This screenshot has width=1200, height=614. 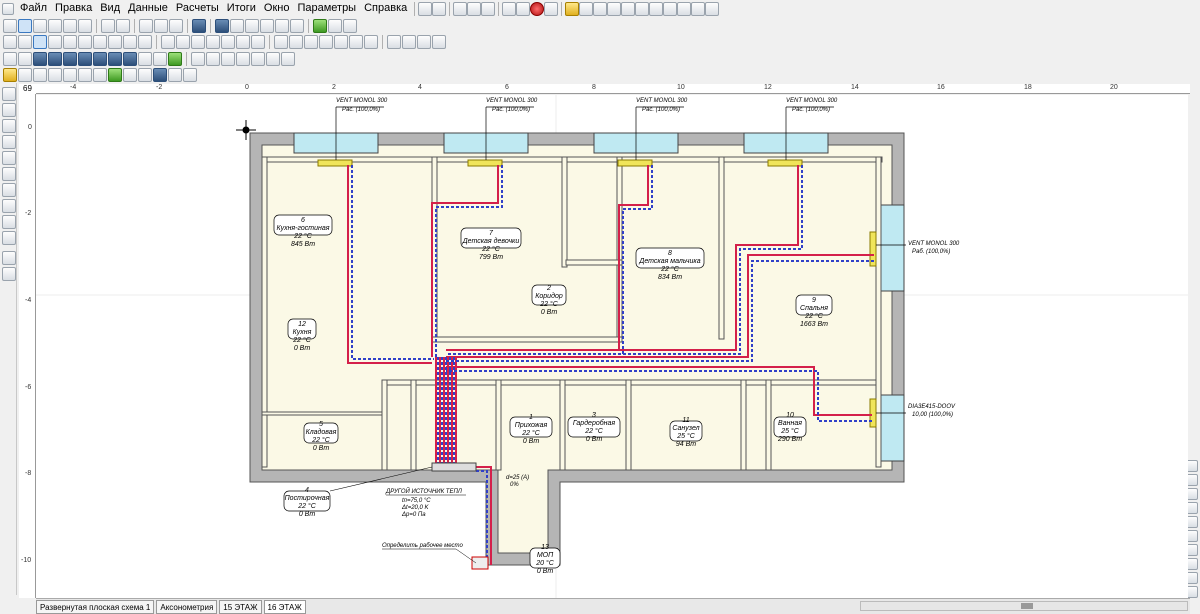 I want to click on step-icon, so click(x=267, y=25).